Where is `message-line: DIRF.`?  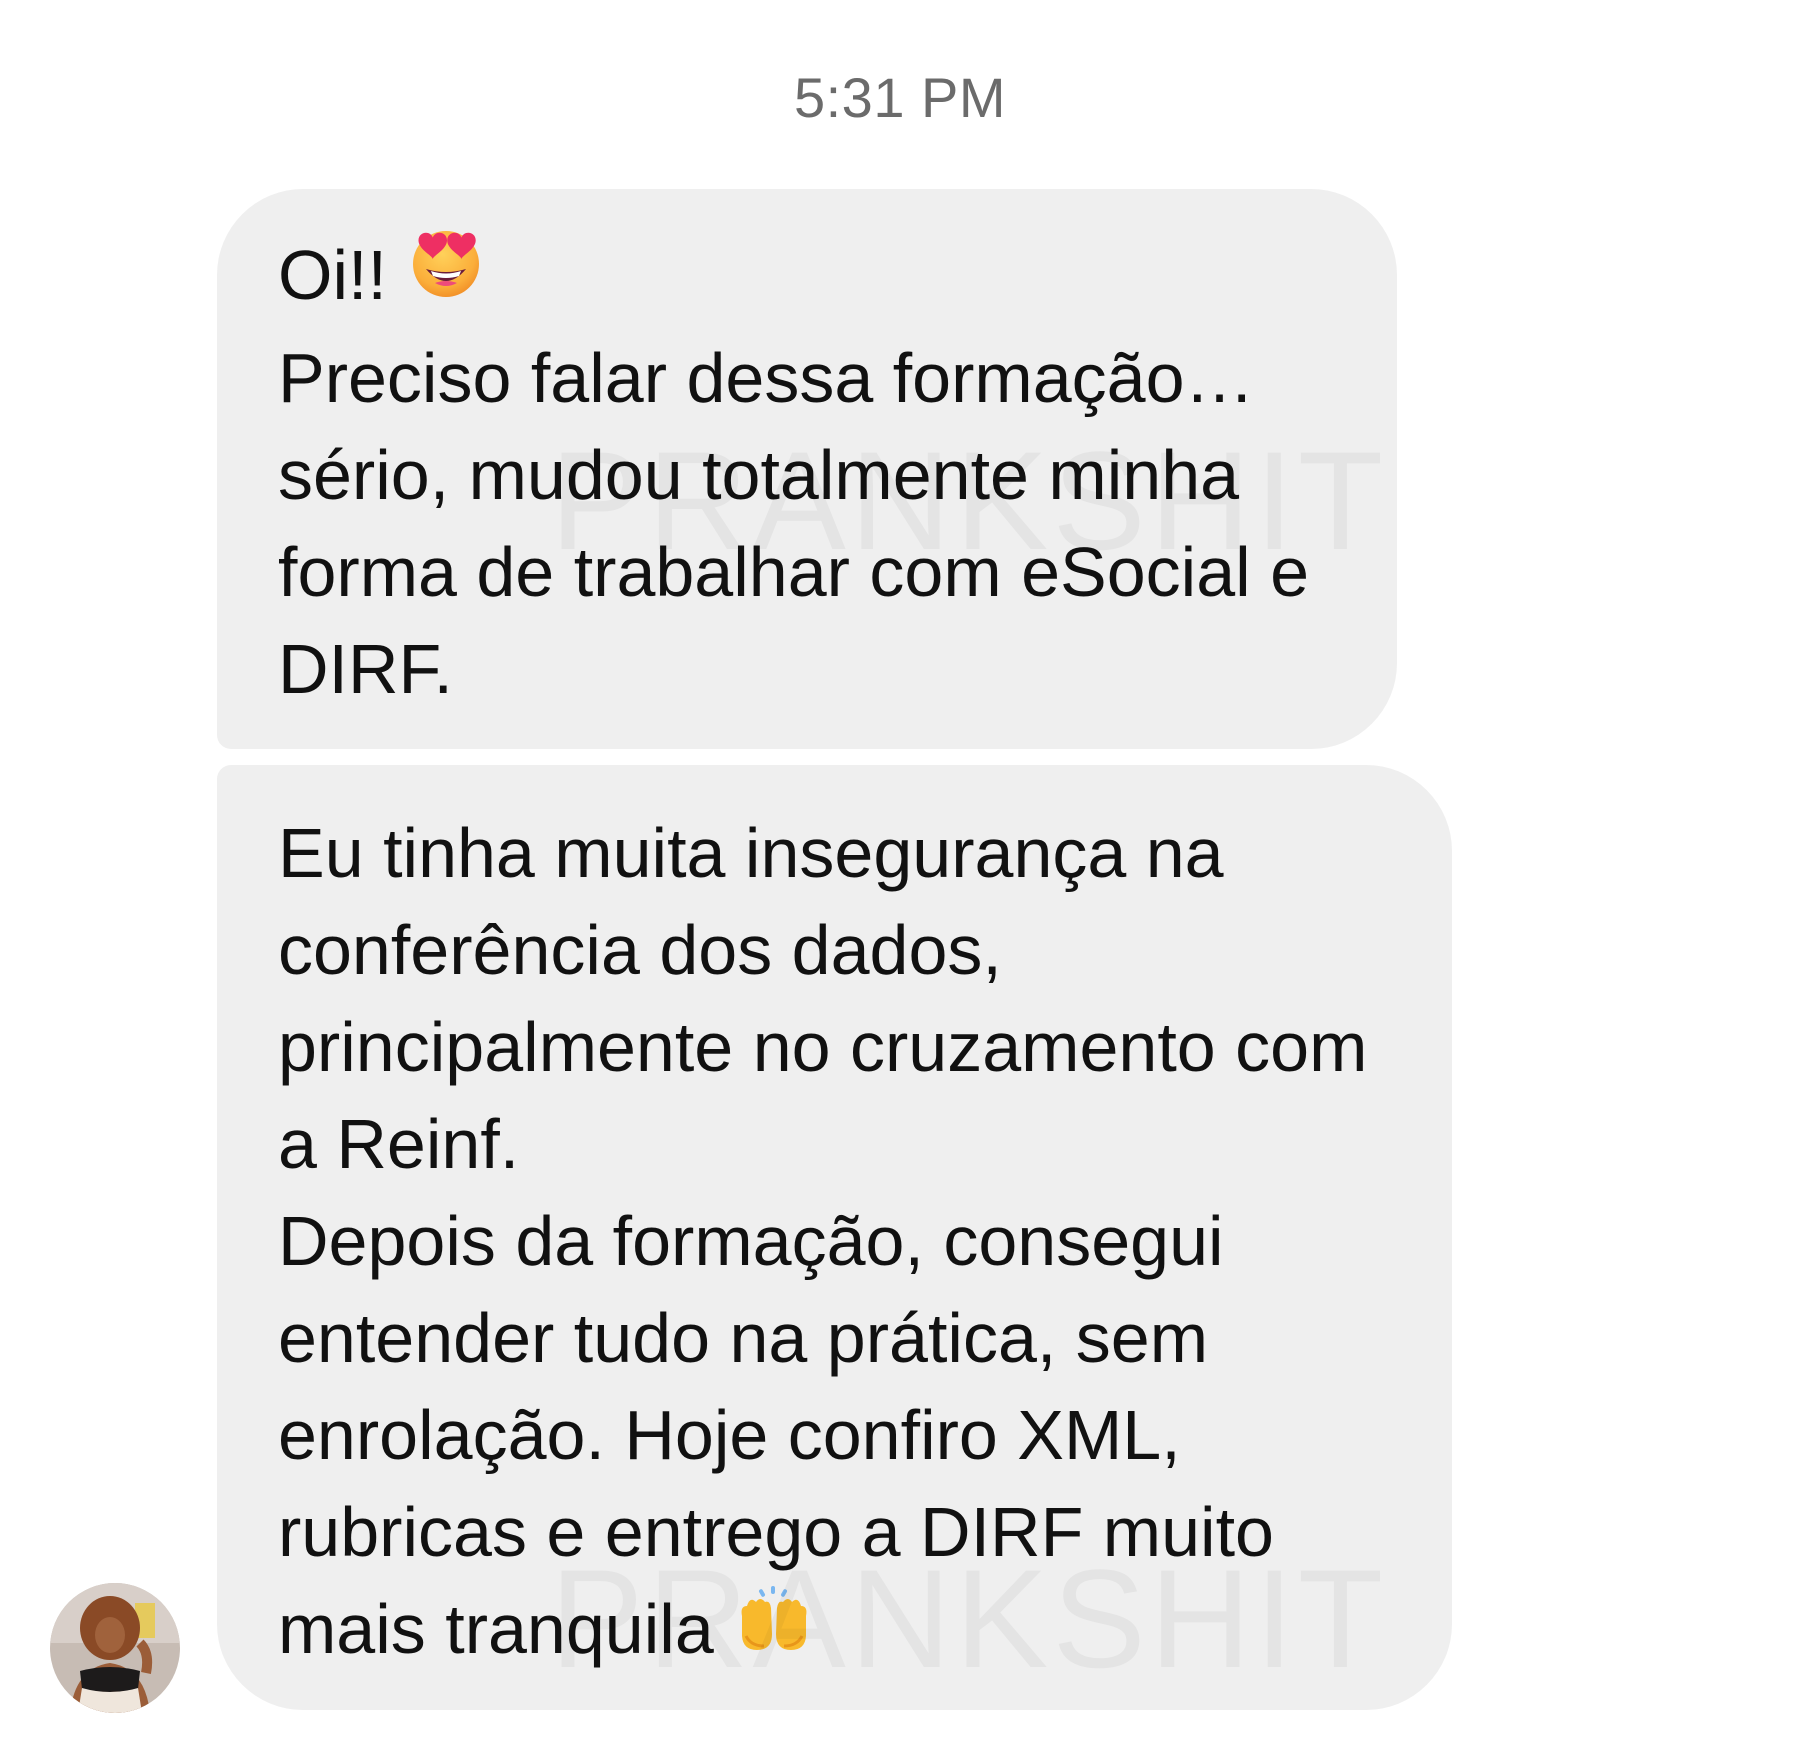 message-line: DIRF. is located at coordinates (365, 669).